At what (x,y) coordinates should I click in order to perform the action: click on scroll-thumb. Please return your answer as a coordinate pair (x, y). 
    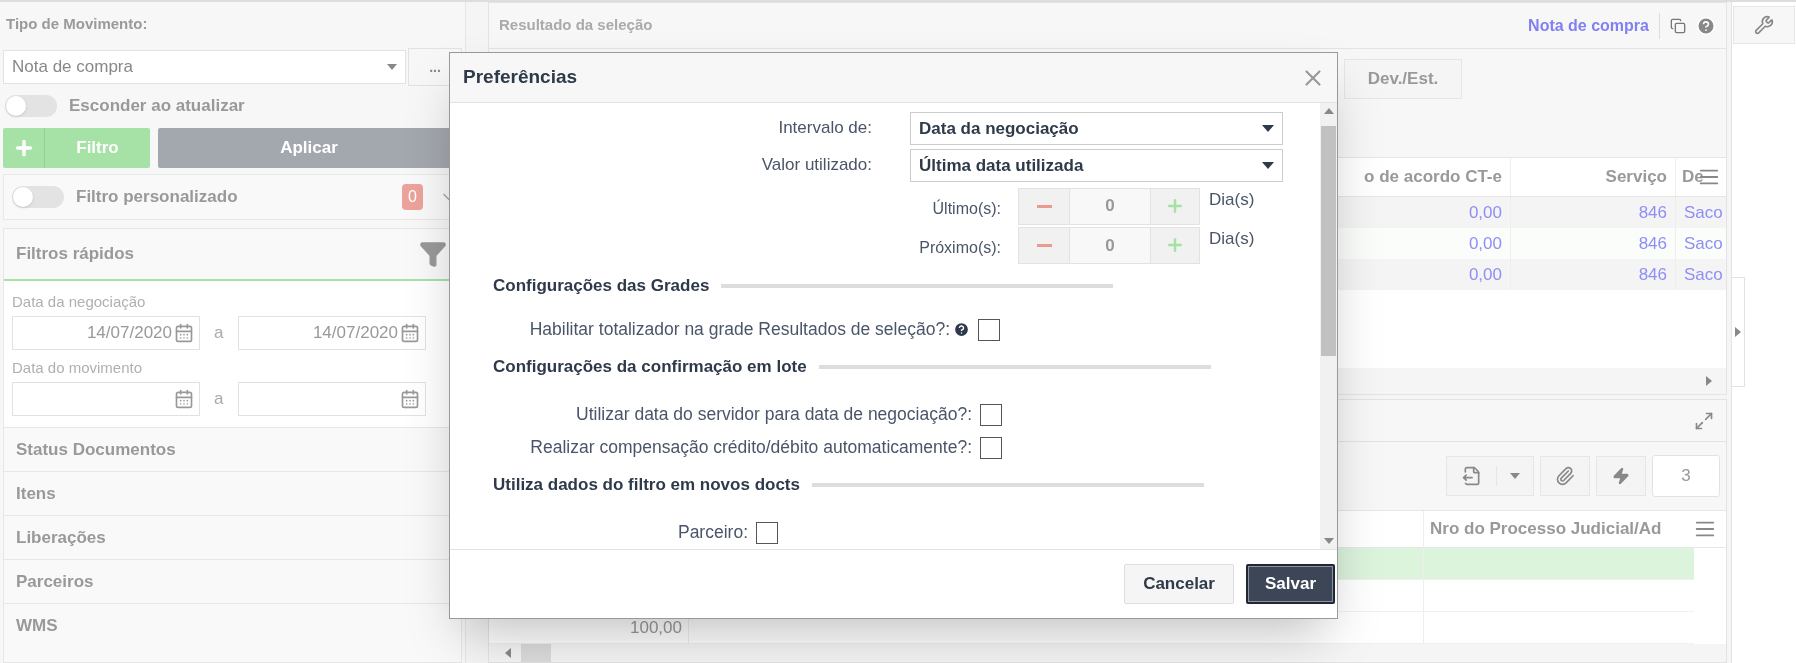
    Looking at the image, I should click on (536, 653).